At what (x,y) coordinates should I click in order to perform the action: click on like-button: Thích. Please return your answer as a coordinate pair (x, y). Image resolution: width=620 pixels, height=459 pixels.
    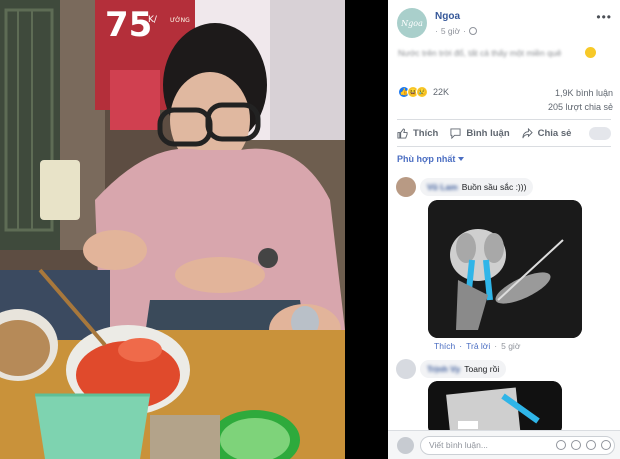
    Looking at the image, I should click on (417, 133).